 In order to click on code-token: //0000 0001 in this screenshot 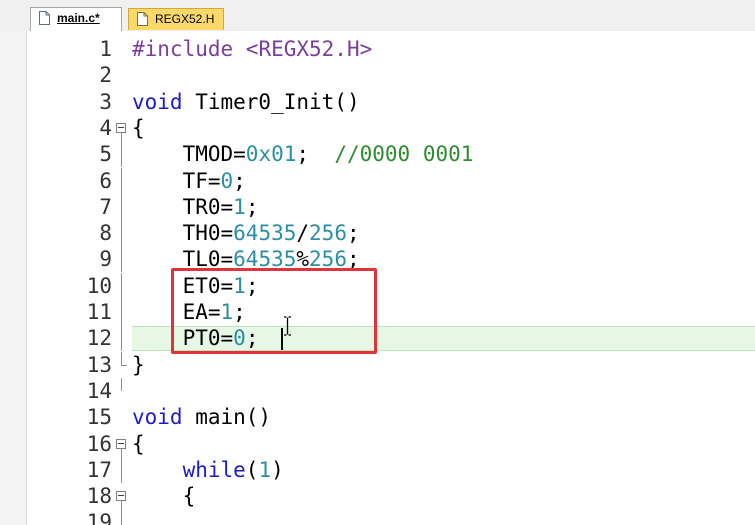, I will do `click(404, 154)`.